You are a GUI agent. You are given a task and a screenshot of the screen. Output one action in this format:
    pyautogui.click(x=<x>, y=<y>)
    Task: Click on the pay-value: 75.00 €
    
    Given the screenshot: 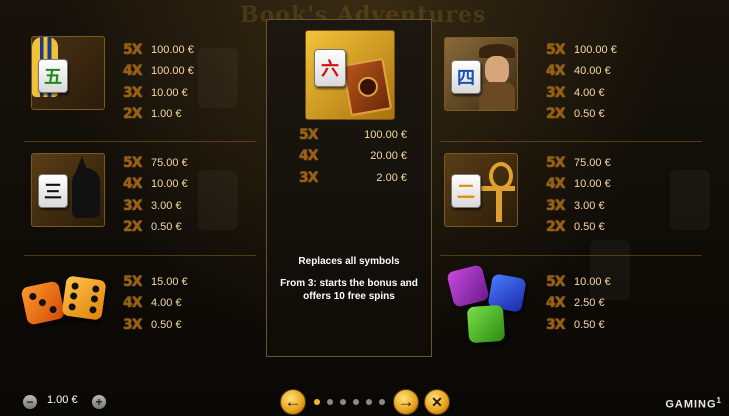 What is the action you would take?
    pyautogui.click(x=169, y=162)
    